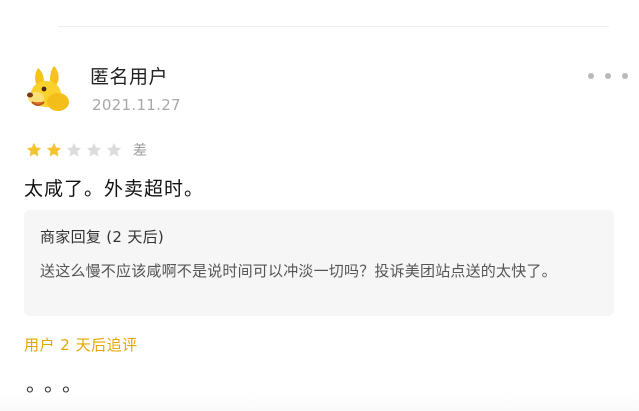 The height and width of the screenshot is (411, 639). I want to click on more-options-button, so click(608, 76).